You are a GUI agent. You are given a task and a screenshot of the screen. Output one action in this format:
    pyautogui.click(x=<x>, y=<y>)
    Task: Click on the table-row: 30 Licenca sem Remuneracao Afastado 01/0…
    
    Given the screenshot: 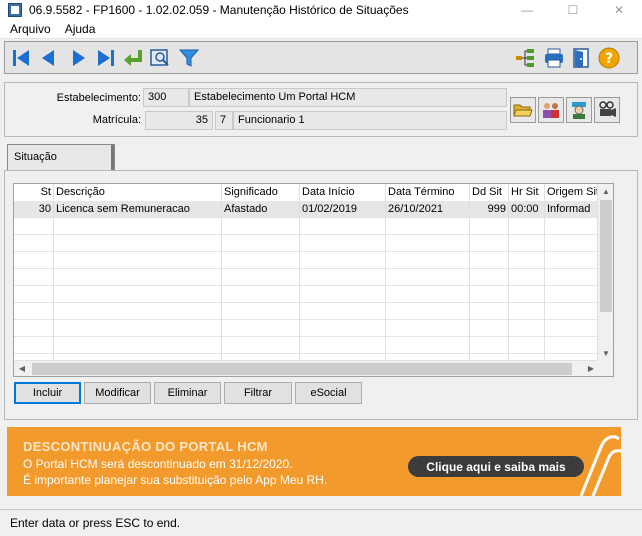 What is the action you would take?
    pyautogui.click(x=306, y=209)
    